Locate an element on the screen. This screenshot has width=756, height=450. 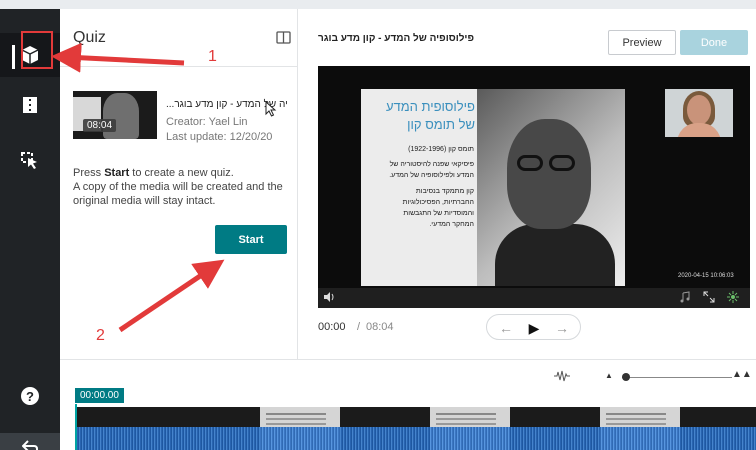
callout-number-1: 1 is located at coordinates (212, 56).